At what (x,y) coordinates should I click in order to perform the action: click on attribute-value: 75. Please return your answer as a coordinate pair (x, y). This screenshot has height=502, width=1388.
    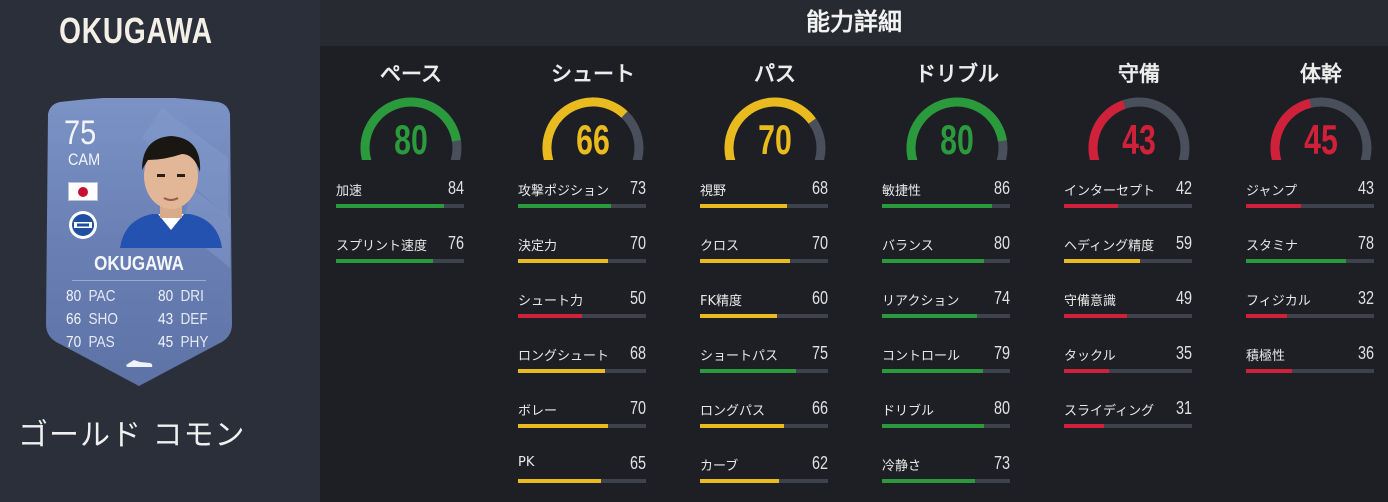
    Looking at the image, I should click on (819, 353).